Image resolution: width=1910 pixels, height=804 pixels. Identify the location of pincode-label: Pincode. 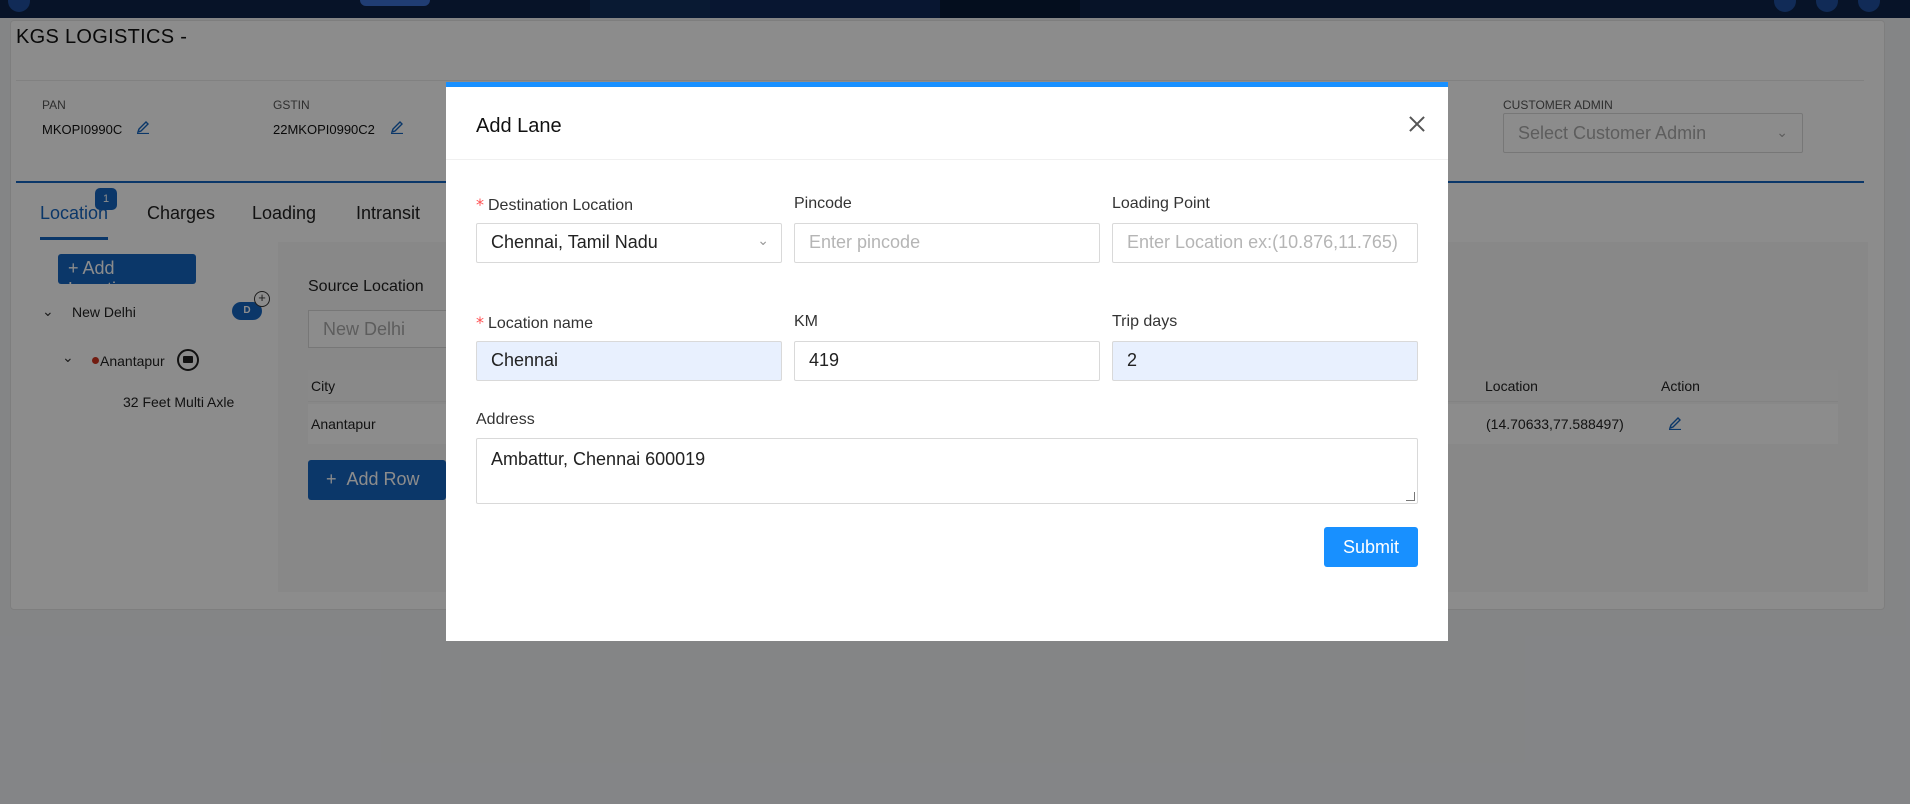
(823, 203).